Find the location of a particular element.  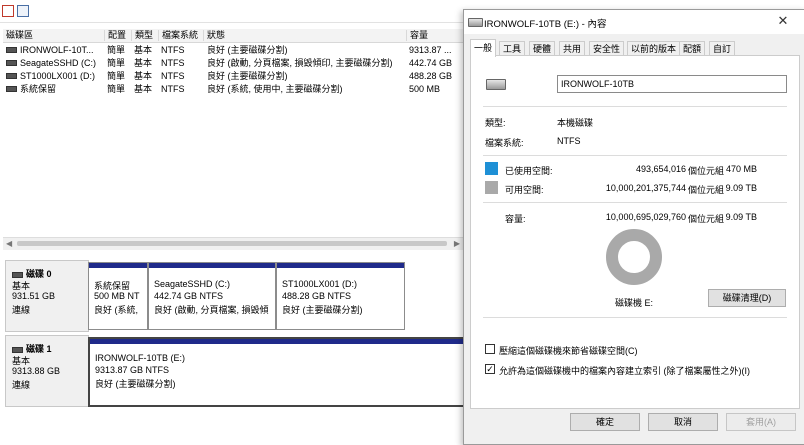

column-header-volume: 磁碟區 is located at coordinates (53, 35).